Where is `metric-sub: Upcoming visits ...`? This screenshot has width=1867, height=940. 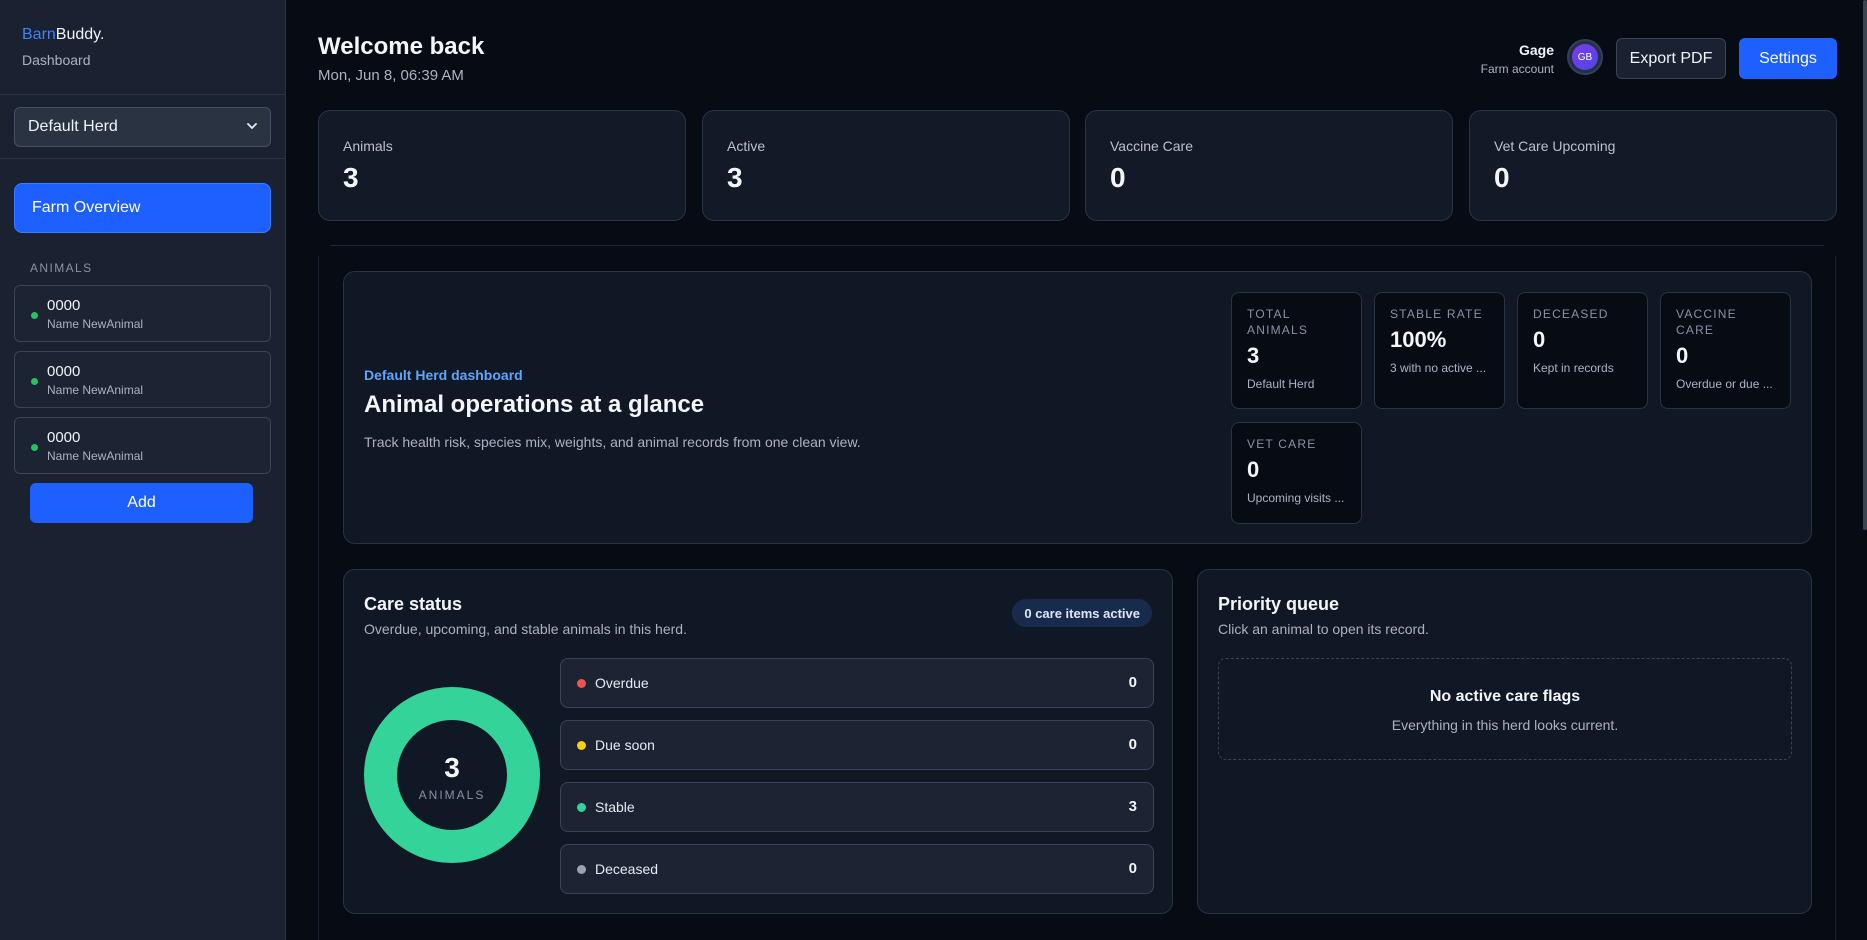
metric-sub: Upcoming visits ... is located at coordinates (1296, 498).